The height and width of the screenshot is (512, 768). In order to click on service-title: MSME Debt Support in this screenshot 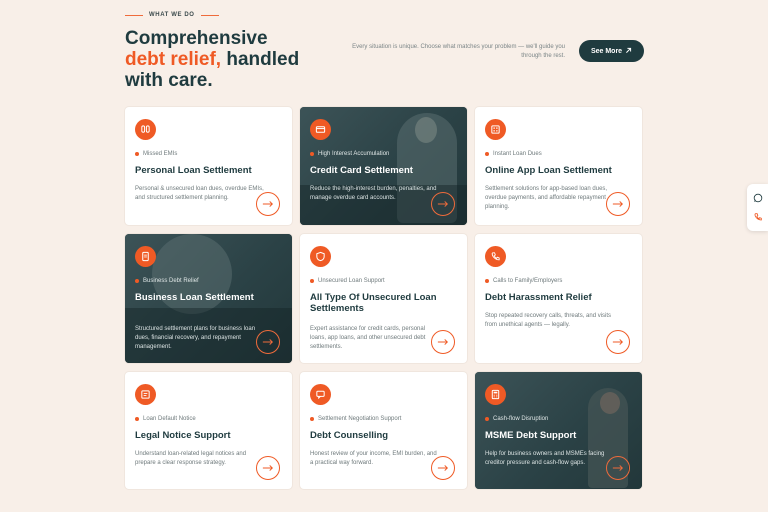, I will do `click(531, 435)`.